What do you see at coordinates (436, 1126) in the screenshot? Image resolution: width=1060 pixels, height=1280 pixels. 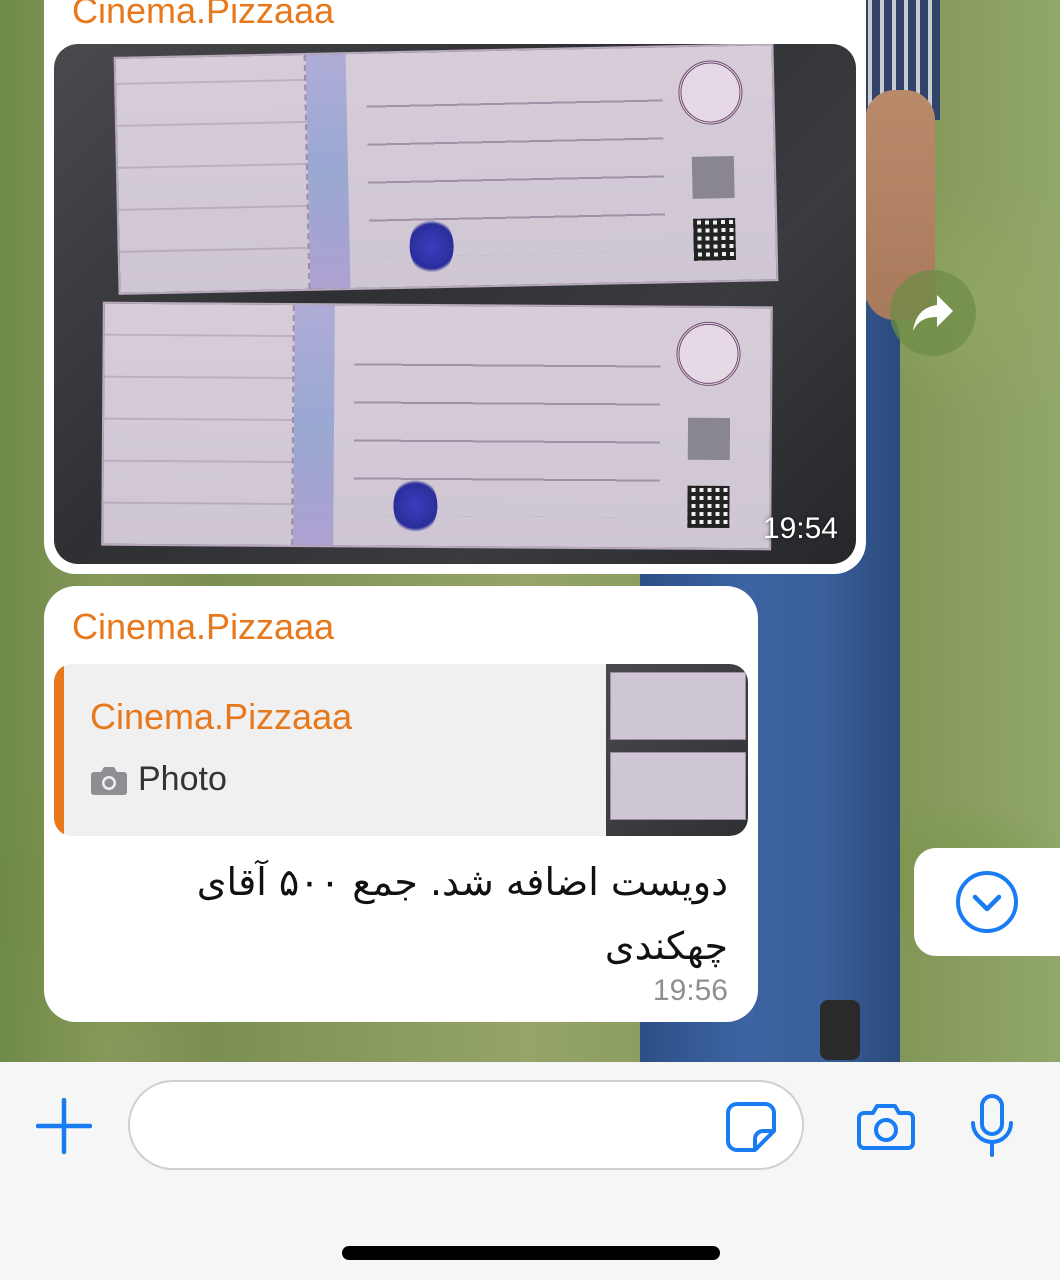 I see `message-input` at bounding box center [436, 1126].